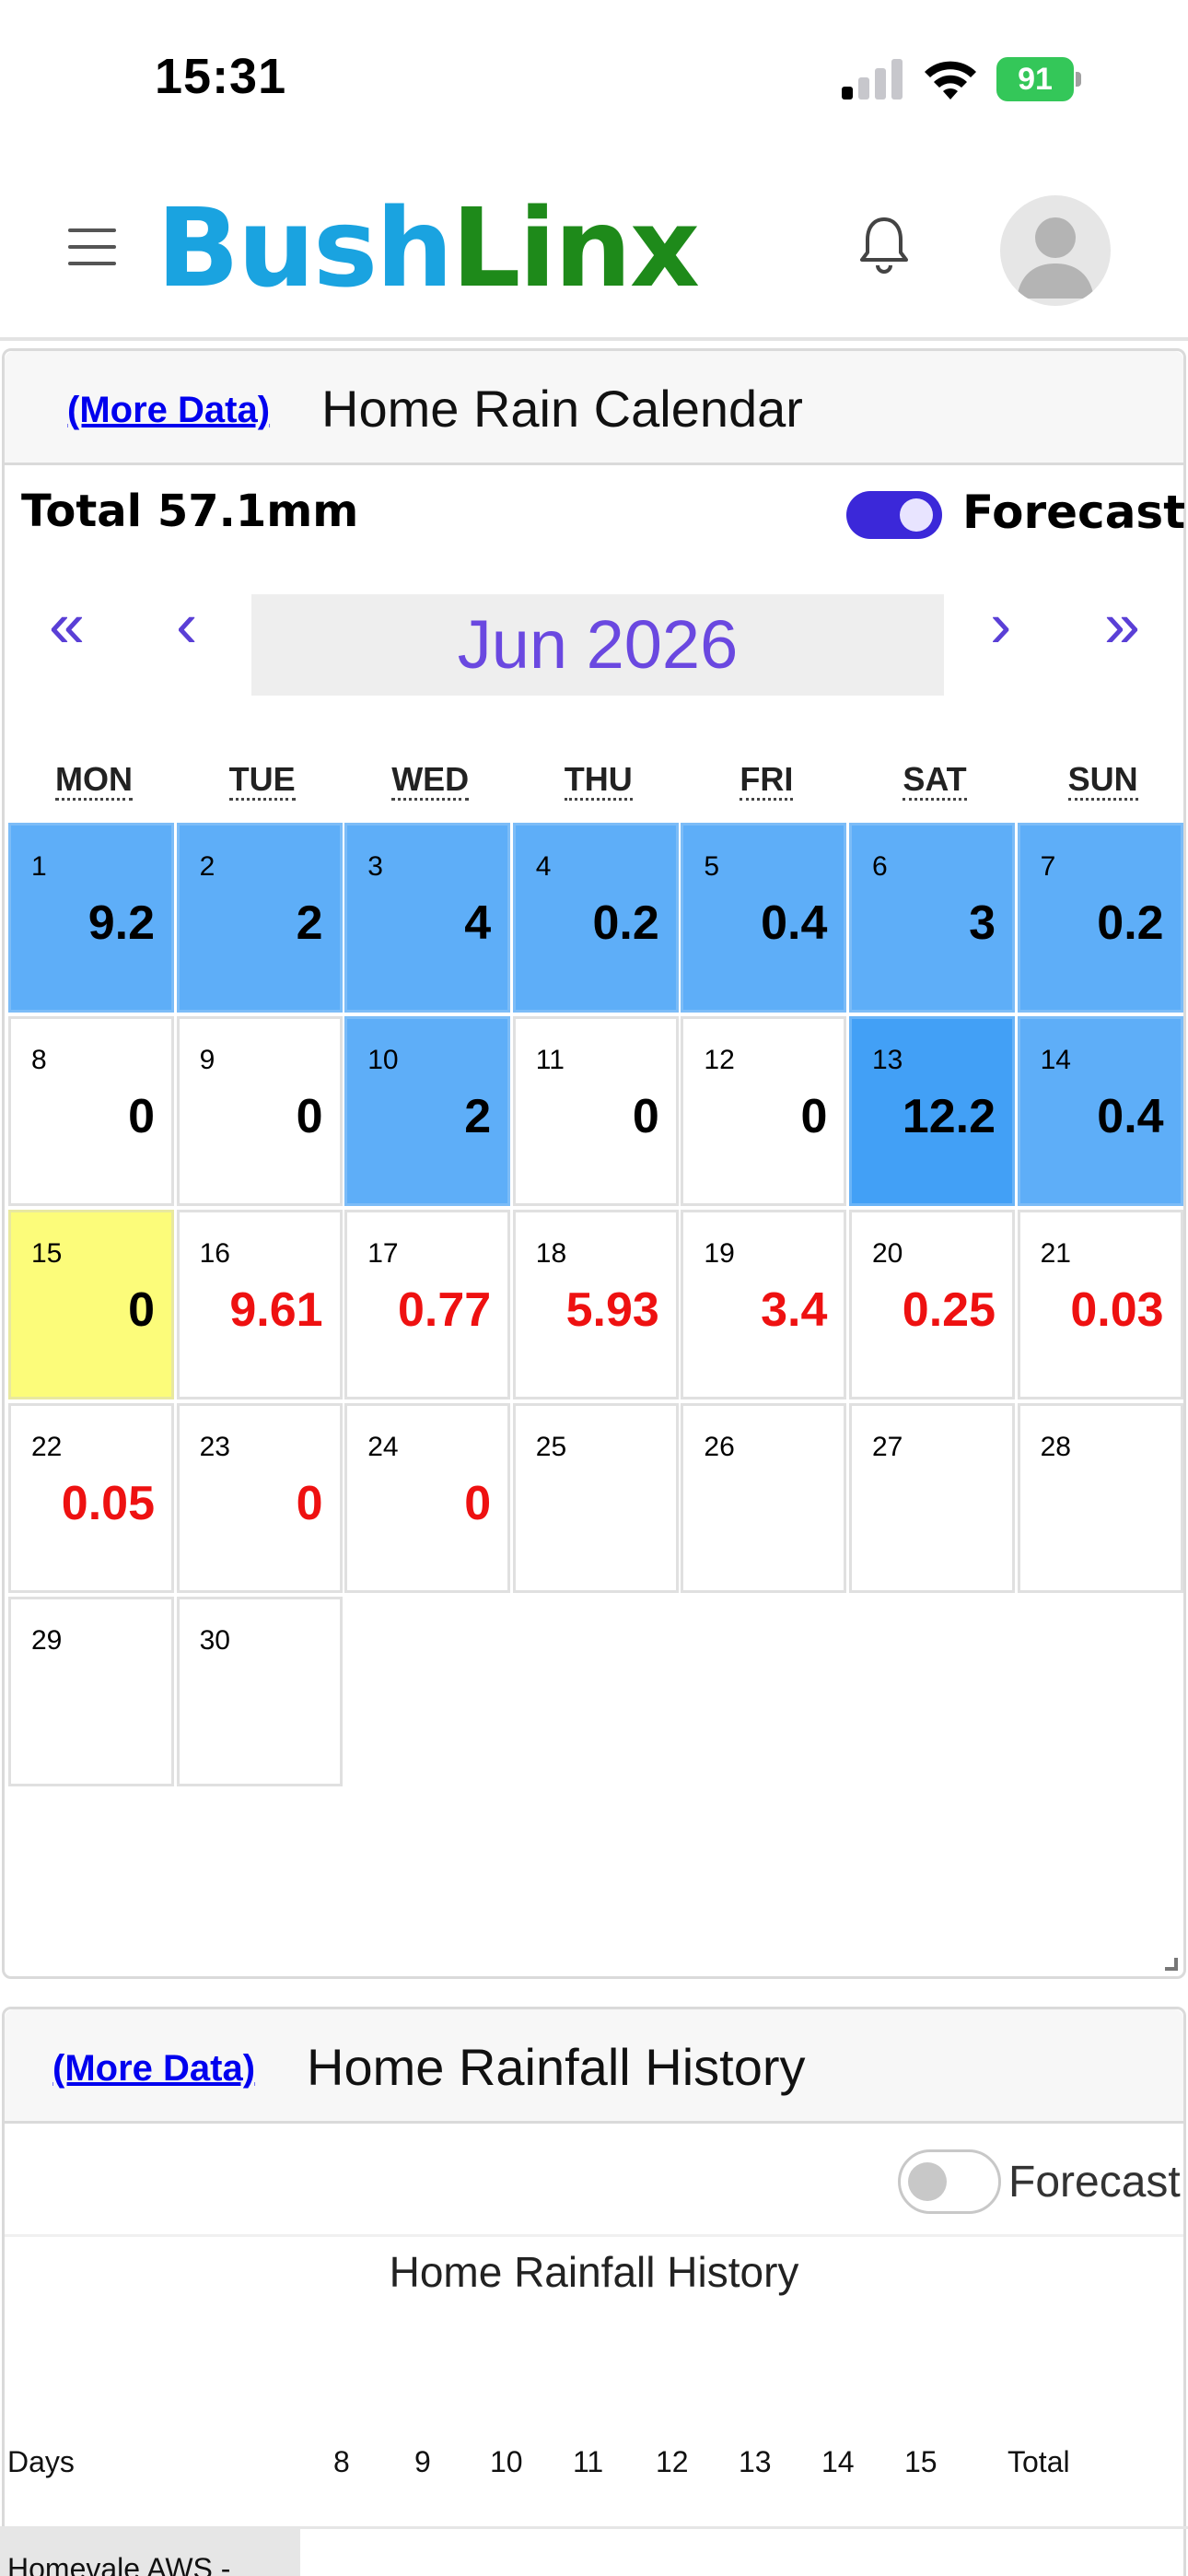 This screenshot has width=1188, height=2576. I want to click on calendar-day-cell: 12 0, so click(764, 1111).